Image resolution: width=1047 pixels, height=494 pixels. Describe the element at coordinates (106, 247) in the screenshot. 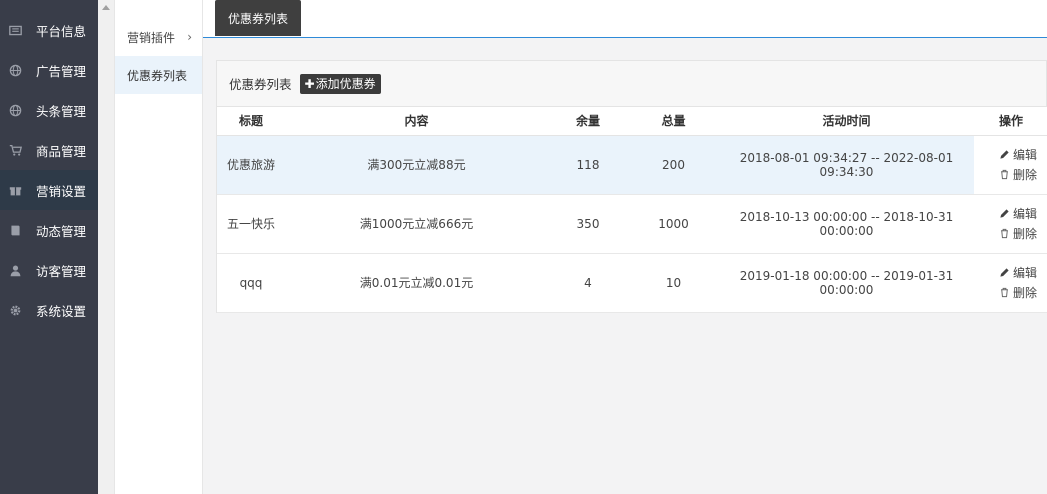

I see `scrollbar` at that location.